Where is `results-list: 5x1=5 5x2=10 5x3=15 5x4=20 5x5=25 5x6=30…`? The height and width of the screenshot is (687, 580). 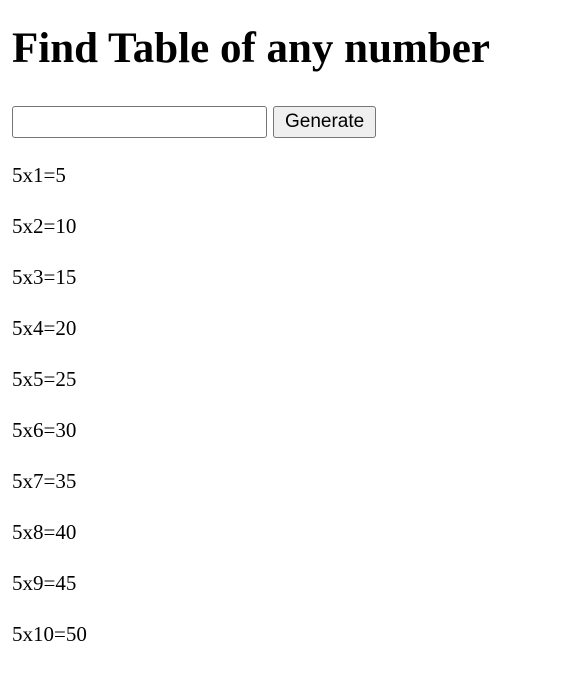
results-list: 5x1=5 5x2=10 5x3=15 5x4=20 5x5=25 5x6=30… is located at coordinates (49, 416).